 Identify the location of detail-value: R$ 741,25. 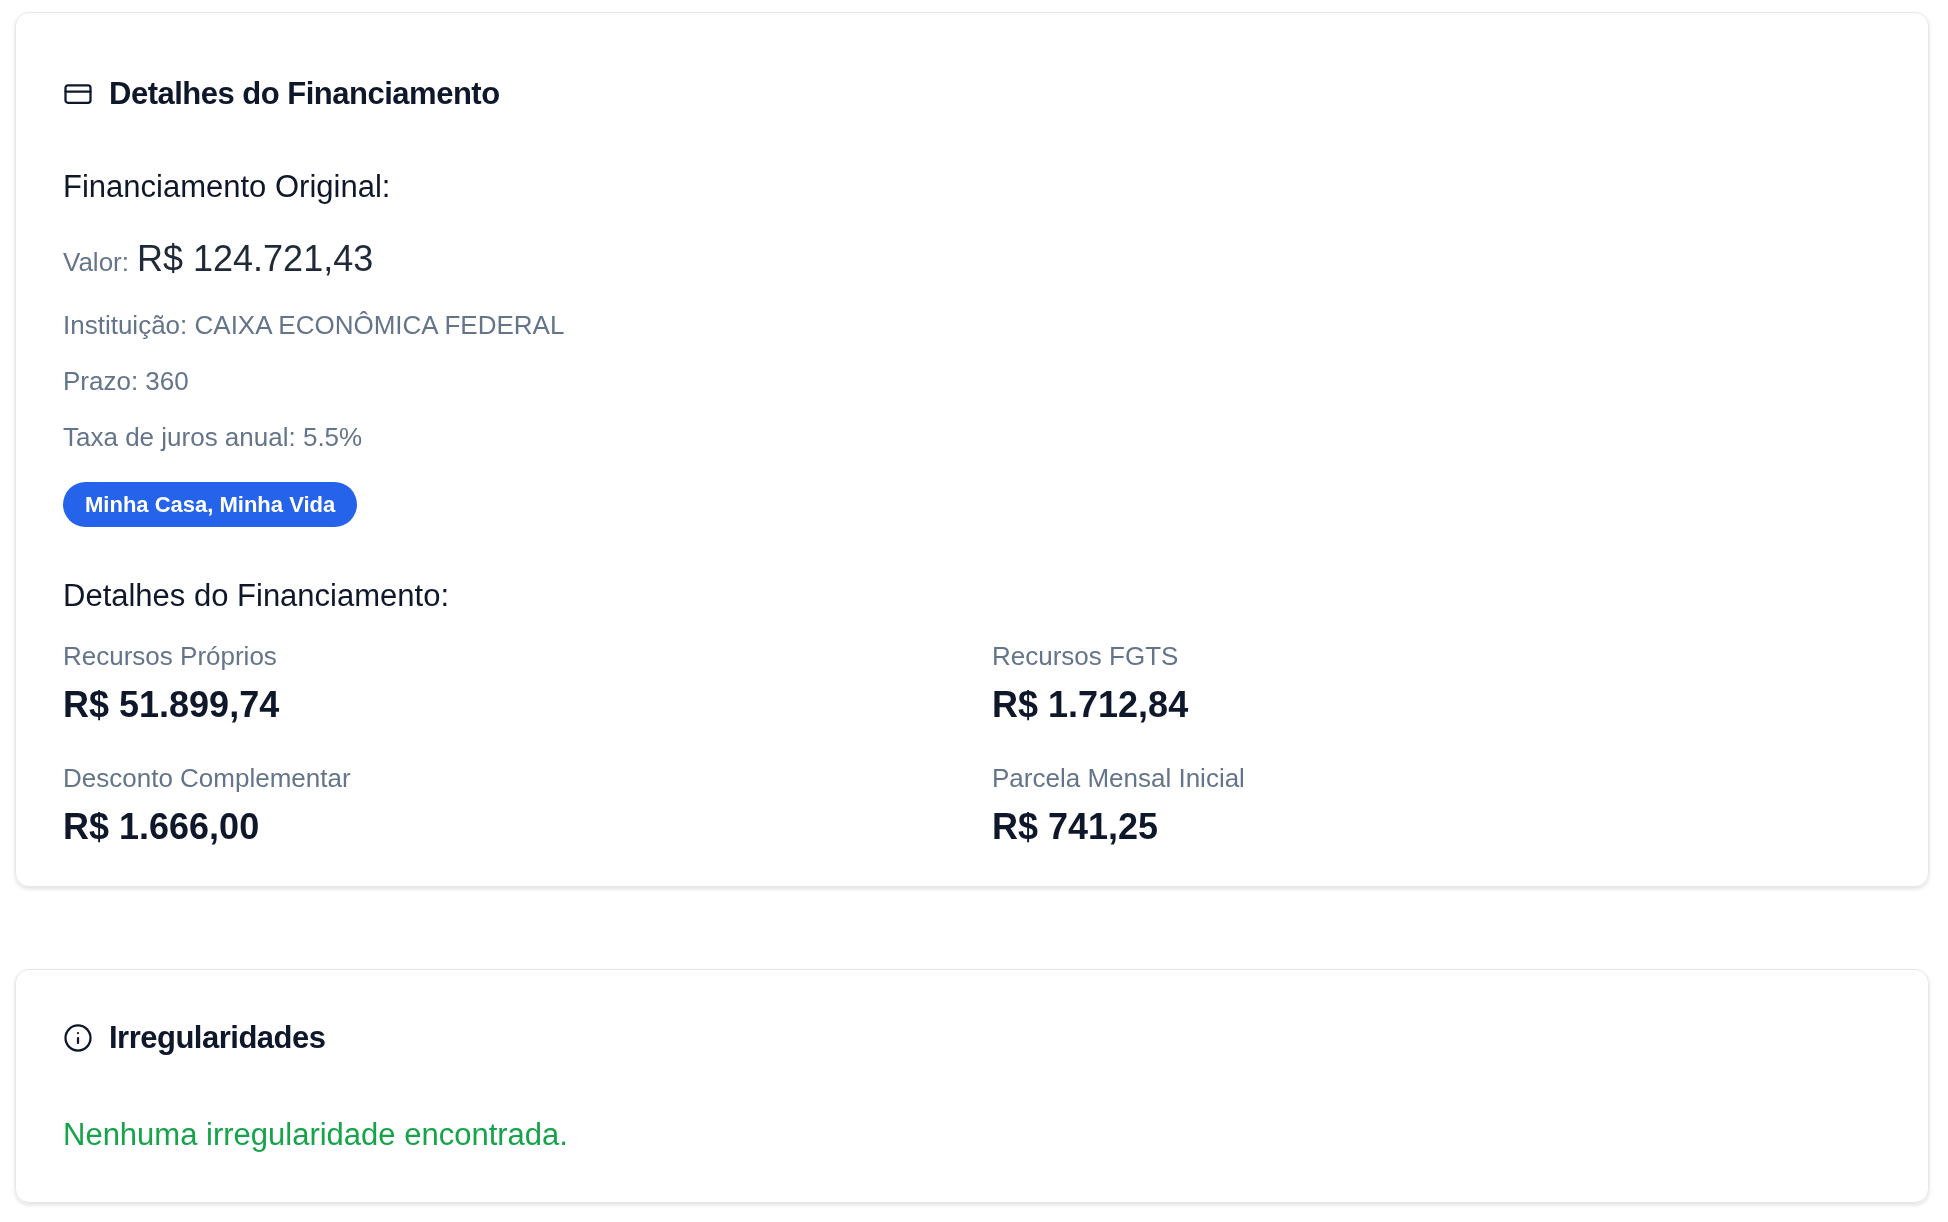
(1075, 827).